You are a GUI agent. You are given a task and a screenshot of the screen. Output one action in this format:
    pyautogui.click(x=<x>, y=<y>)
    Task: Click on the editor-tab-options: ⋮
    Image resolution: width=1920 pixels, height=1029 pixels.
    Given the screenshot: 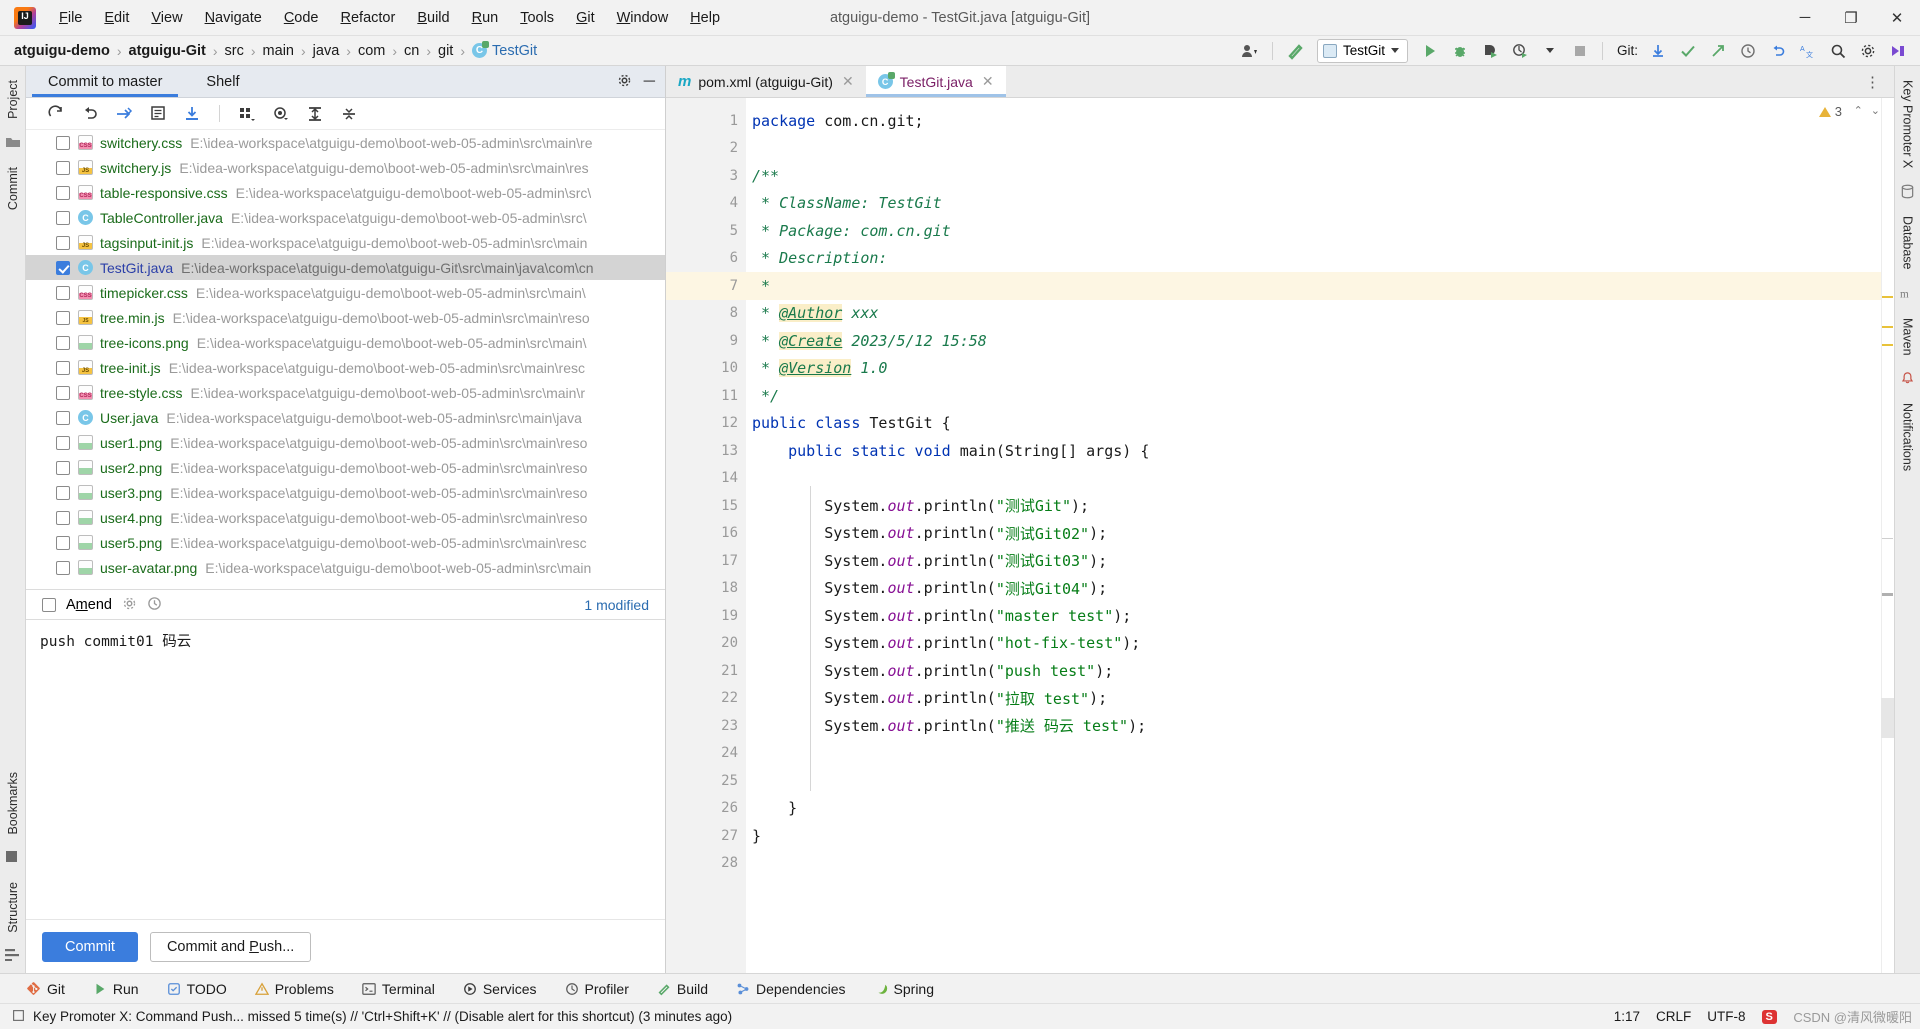 What is the action you would take?
    pyautogui.click(x=1873, y=81)
    